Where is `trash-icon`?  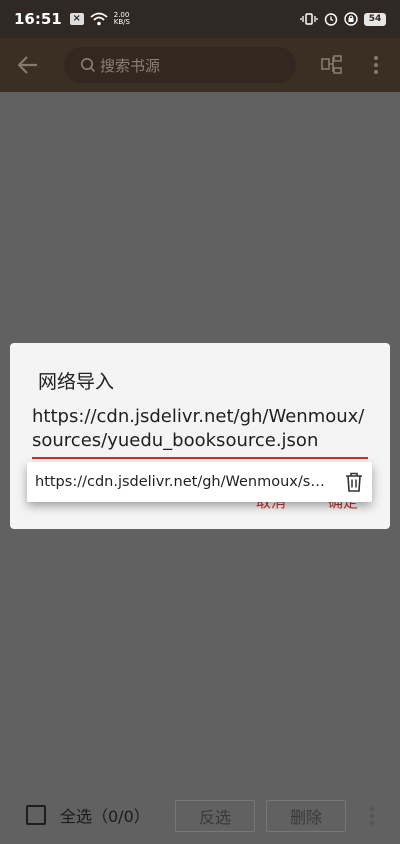 trash-icon is located at coordinates (354, 482).